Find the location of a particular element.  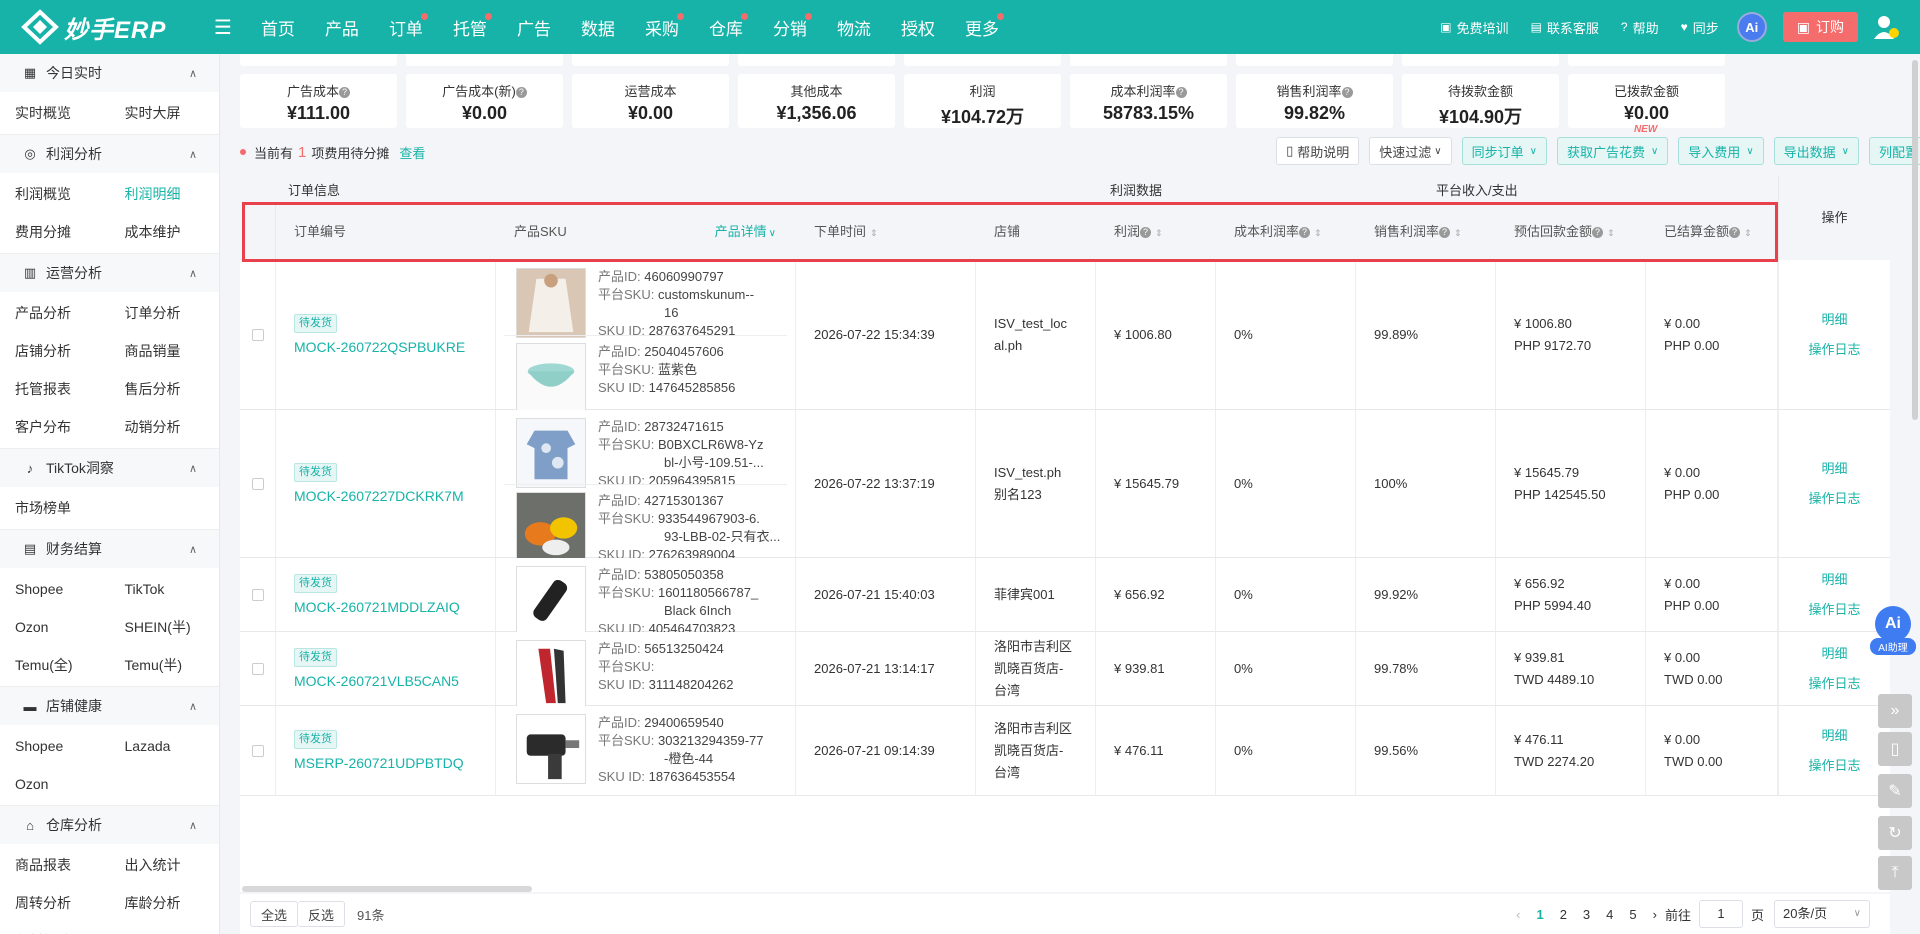

sidebar-group-header: ♪ TikTok洞察 ∧ is located at coordinates (109, 468).